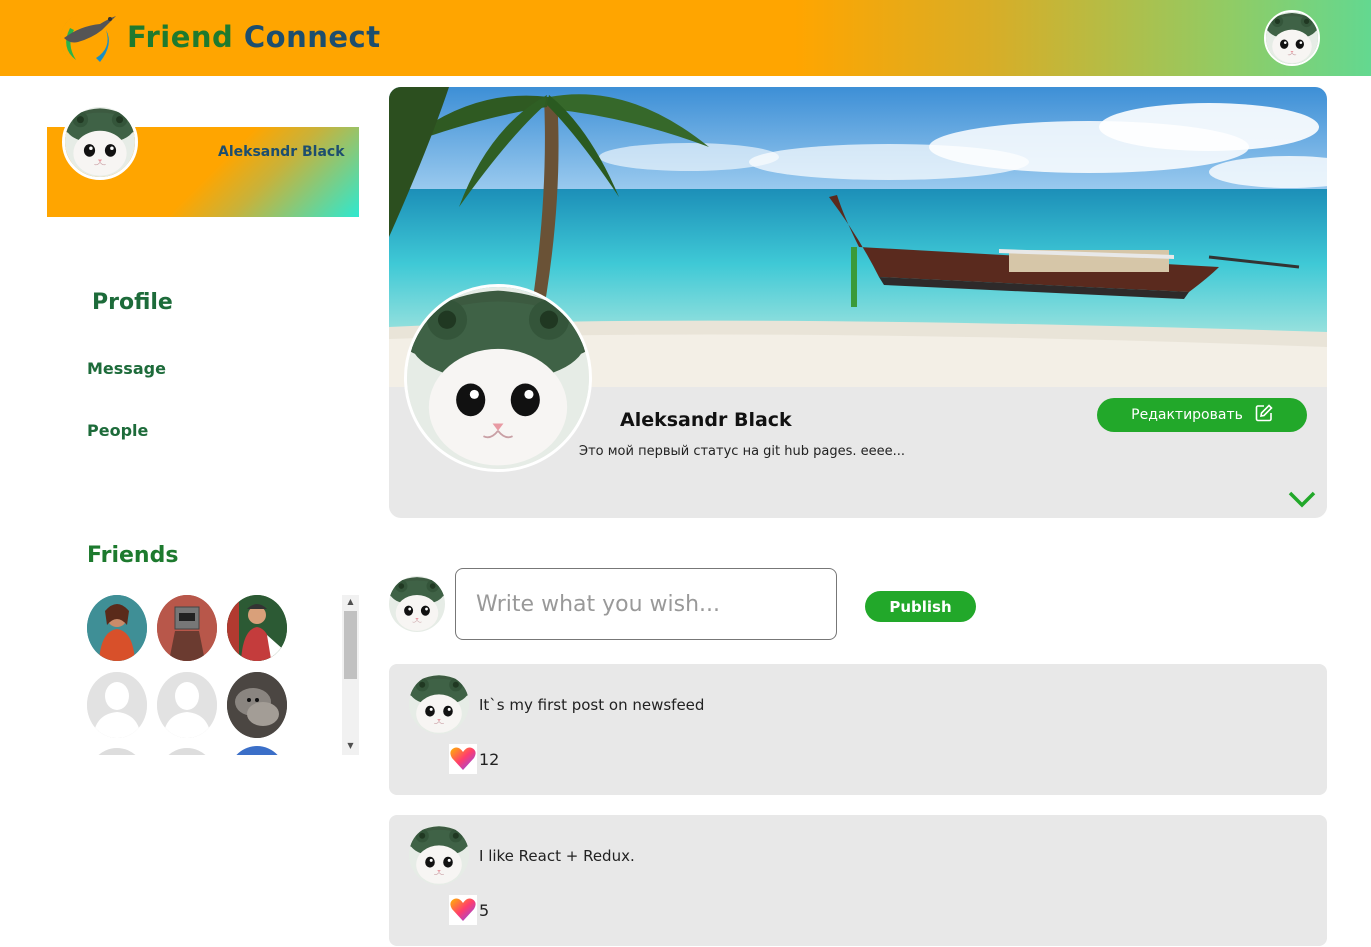  What do you see at coordinates (685, 38) in the screenshot?
I see `top-header: Friend Connect` at bounding box center [685, 38].